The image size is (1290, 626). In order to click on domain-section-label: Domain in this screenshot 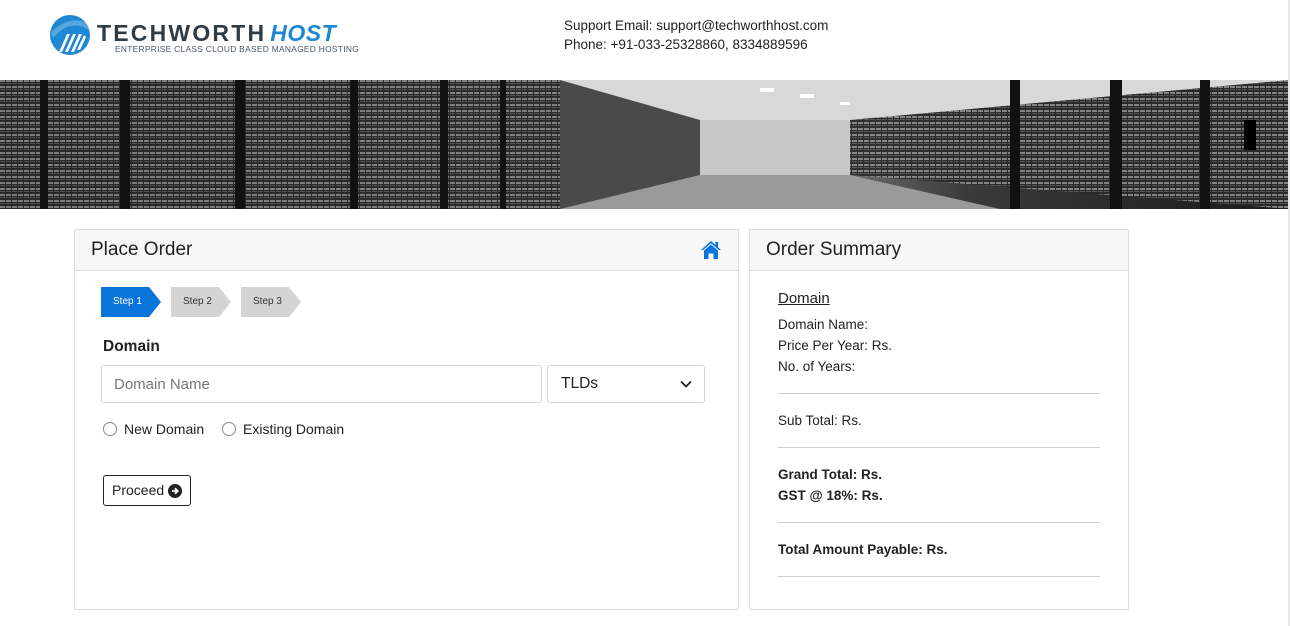, I will do `click(131, 346)`.